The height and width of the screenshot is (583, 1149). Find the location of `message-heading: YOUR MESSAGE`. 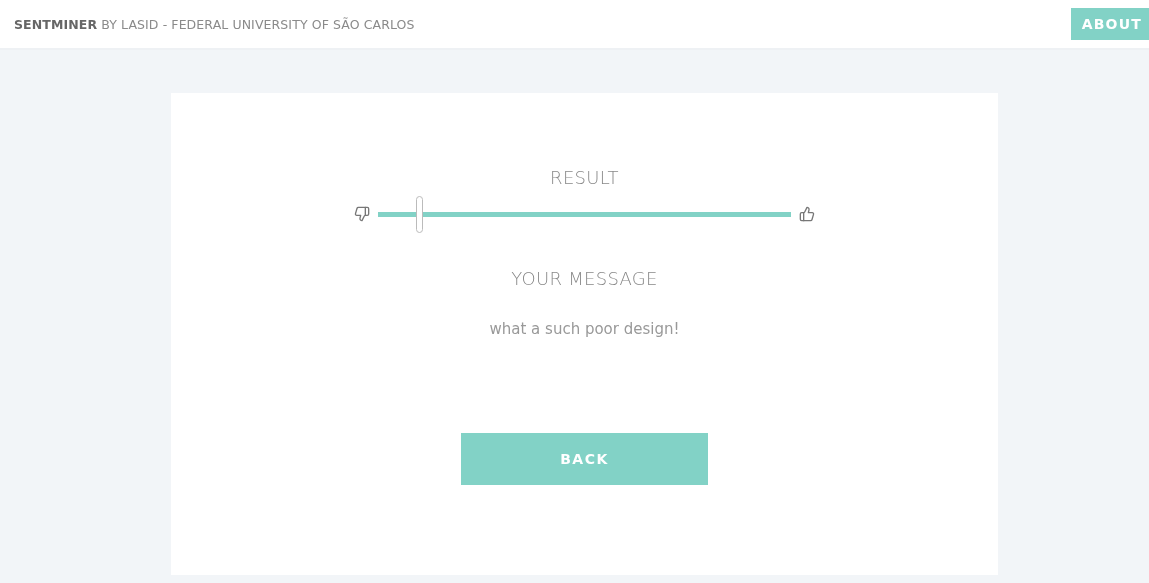

message-heading: YOUR MESSAGE is located at coordinates (584, 278).